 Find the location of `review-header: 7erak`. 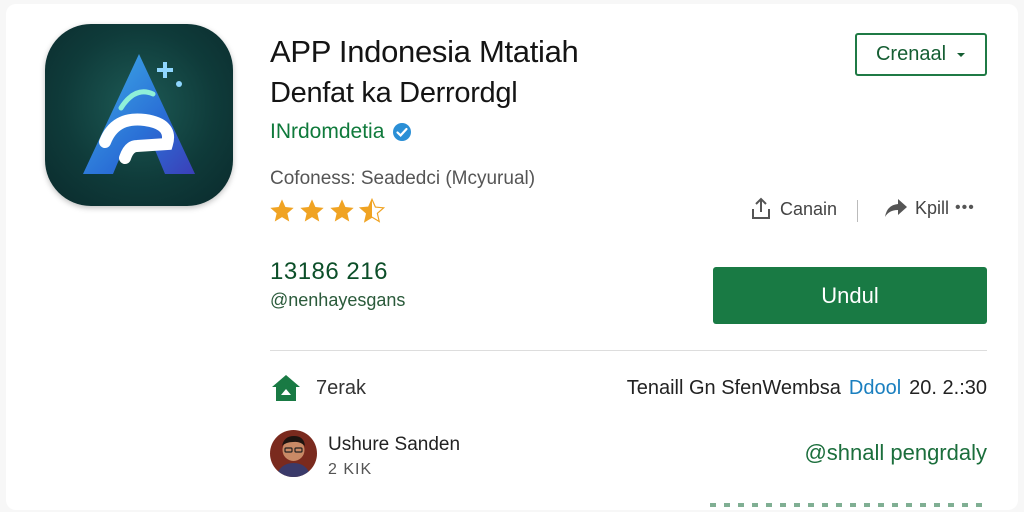

review-header: 7erak is located at coordinates (318, 388).